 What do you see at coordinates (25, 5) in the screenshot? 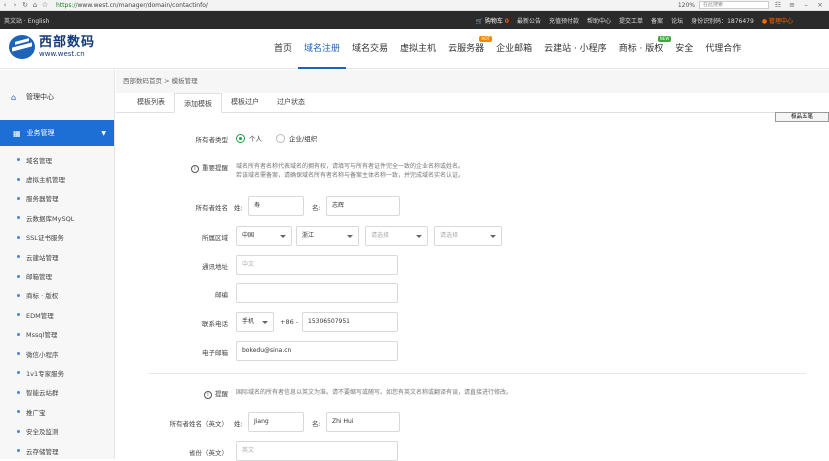
I see `reload-icon: ↻` at bounding box center [25, 5].